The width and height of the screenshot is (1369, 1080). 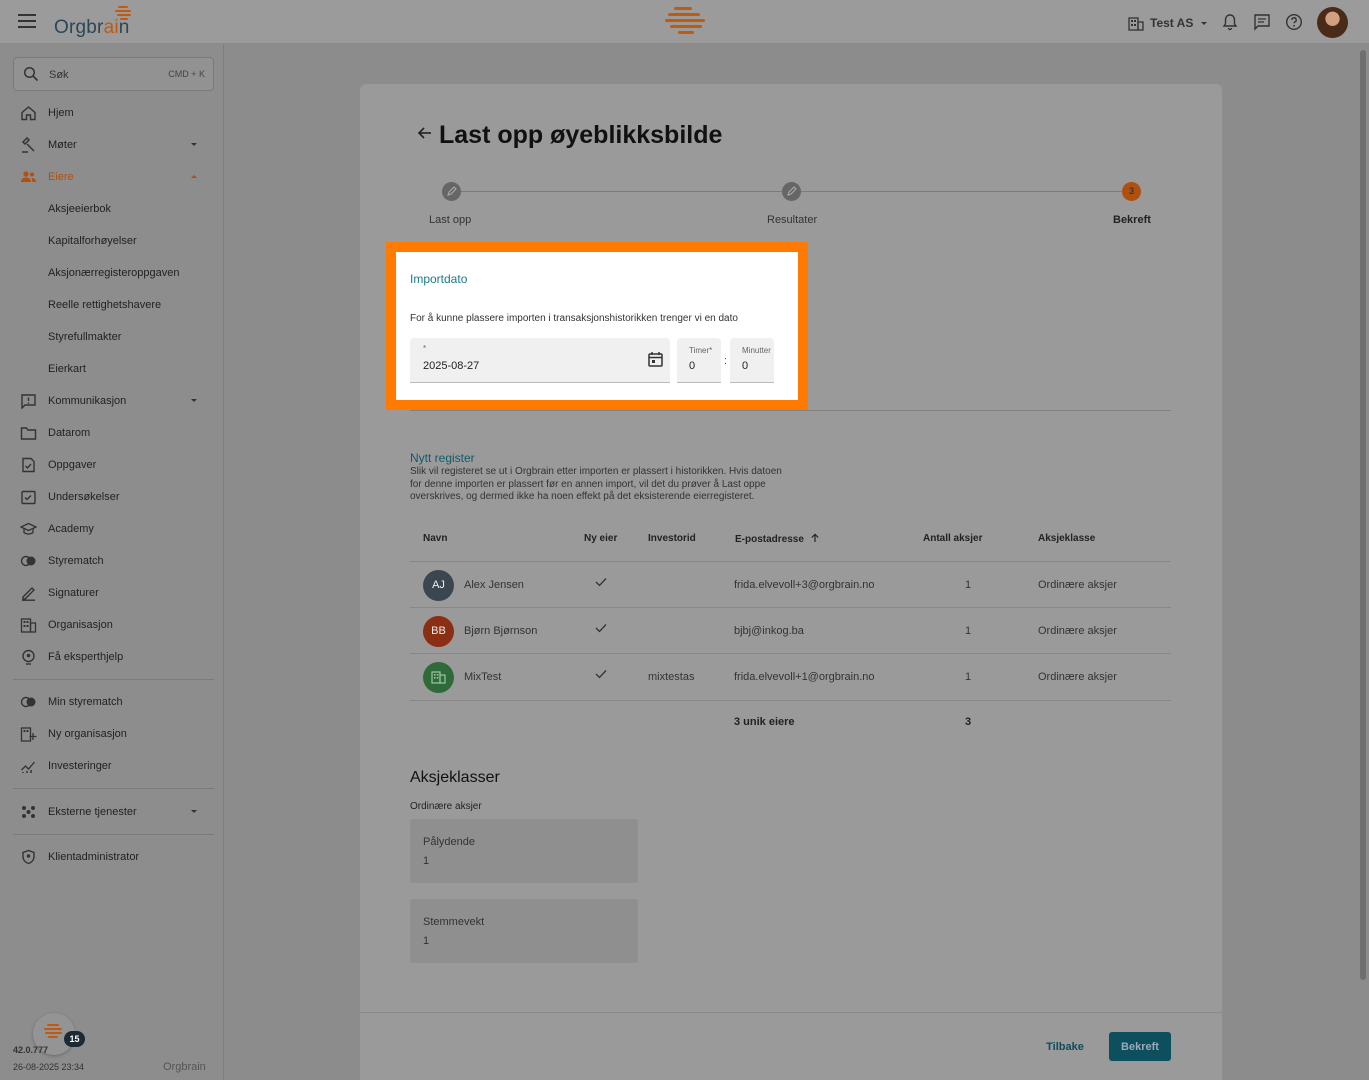 I want to click on sidebar-subitem-shareholder-register-report: Aksjonærregisteroppgaven, so click(x=112, y=273).